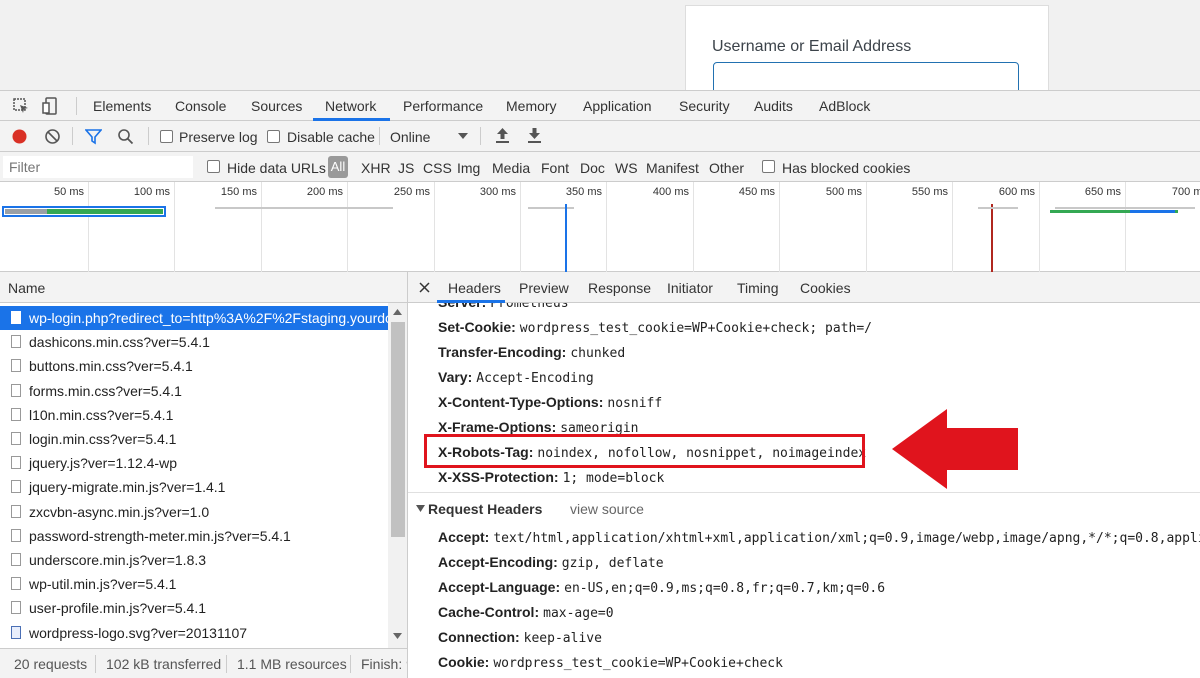 The image size is (1200, 678). Describe the element at coordinates (410, 137) in the screenshot. I see `throttle-select: Online` at that location.